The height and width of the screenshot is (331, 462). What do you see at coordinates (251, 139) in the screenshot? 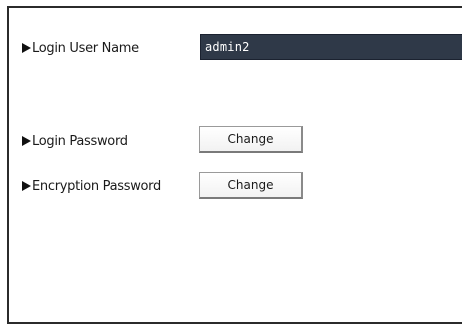
I see `login-password-change-button: Change` at bounding box center [251, 139].